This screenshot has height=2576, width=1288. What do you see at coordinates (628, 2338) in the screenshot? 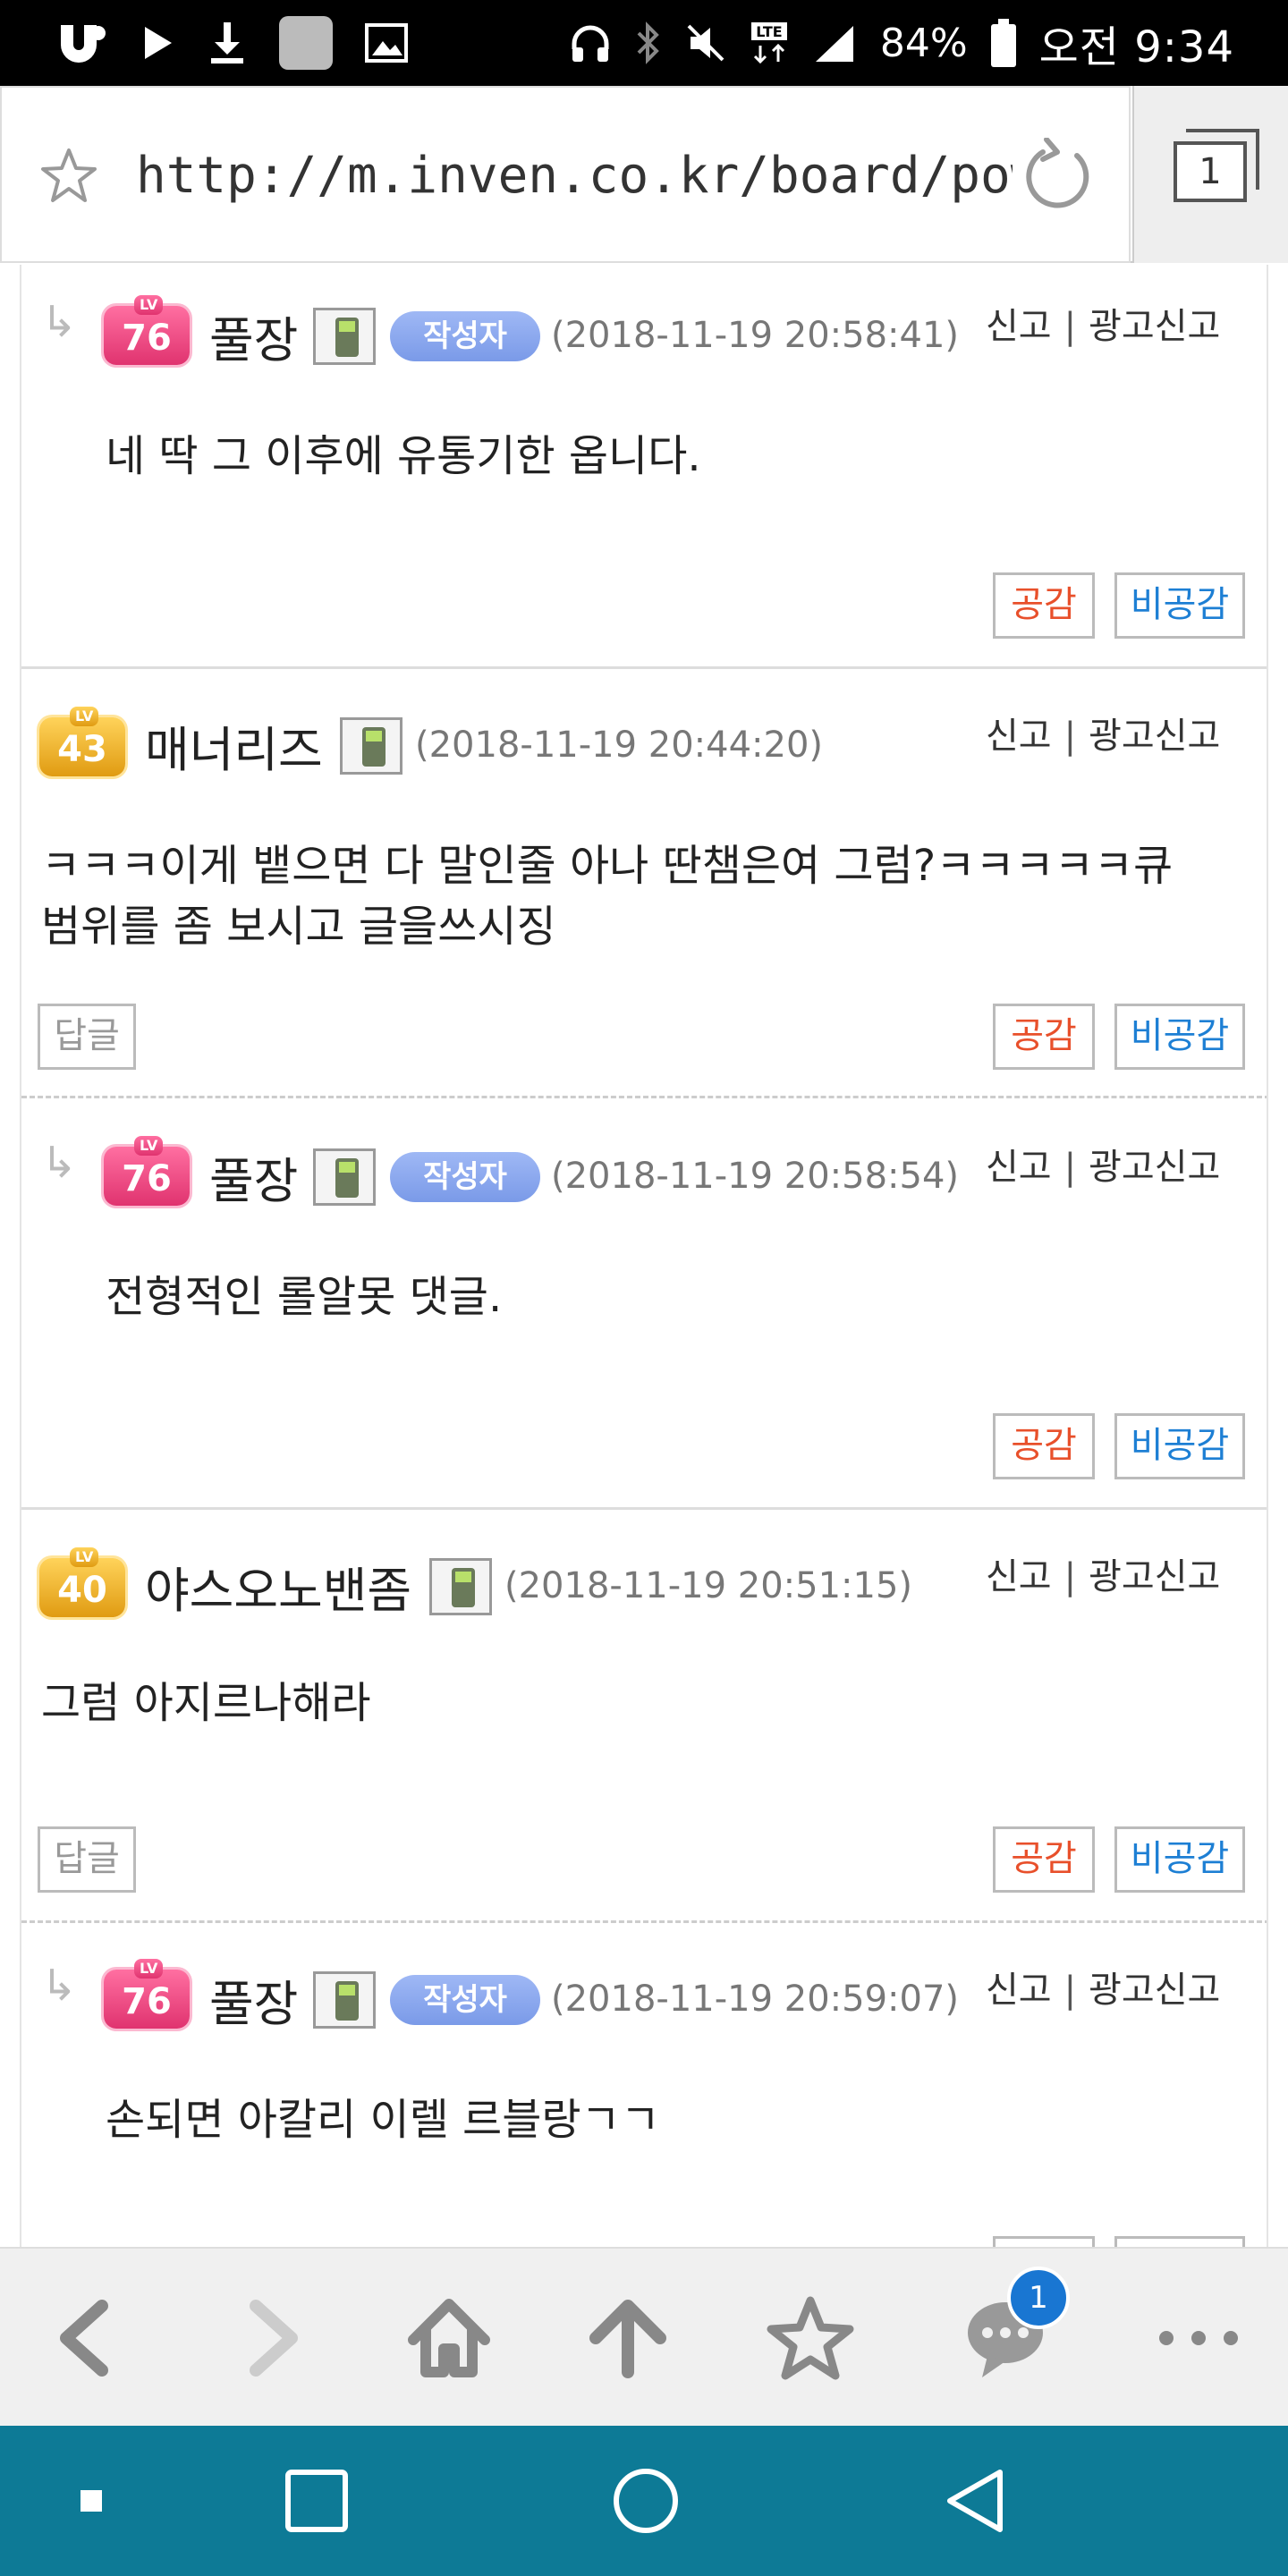
I see `scroll-top-icon` at bounding box center [628, 2338].